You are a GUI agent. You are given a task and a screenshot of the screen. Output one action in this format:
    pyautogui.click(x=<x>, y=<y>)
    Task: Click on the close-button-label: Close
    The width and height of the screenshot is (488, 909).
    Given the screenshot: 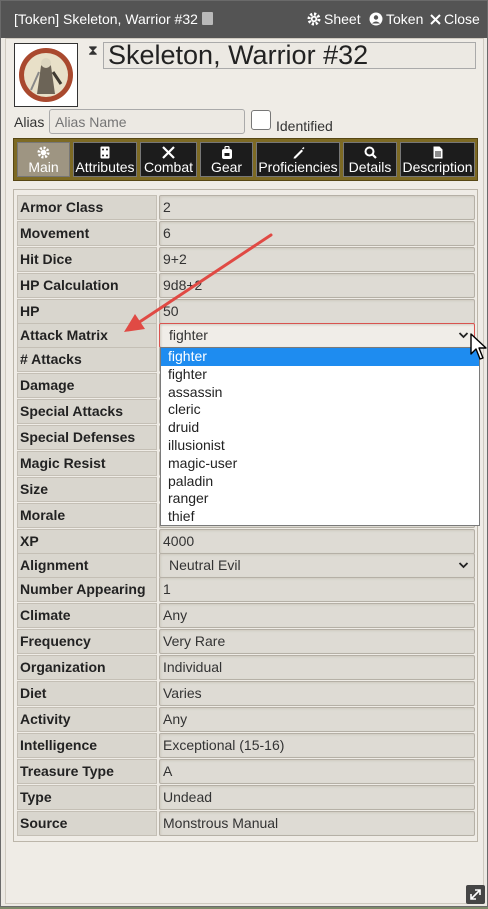 What is the action you would take?
    pyautogui.click(x=462, y=19)
    